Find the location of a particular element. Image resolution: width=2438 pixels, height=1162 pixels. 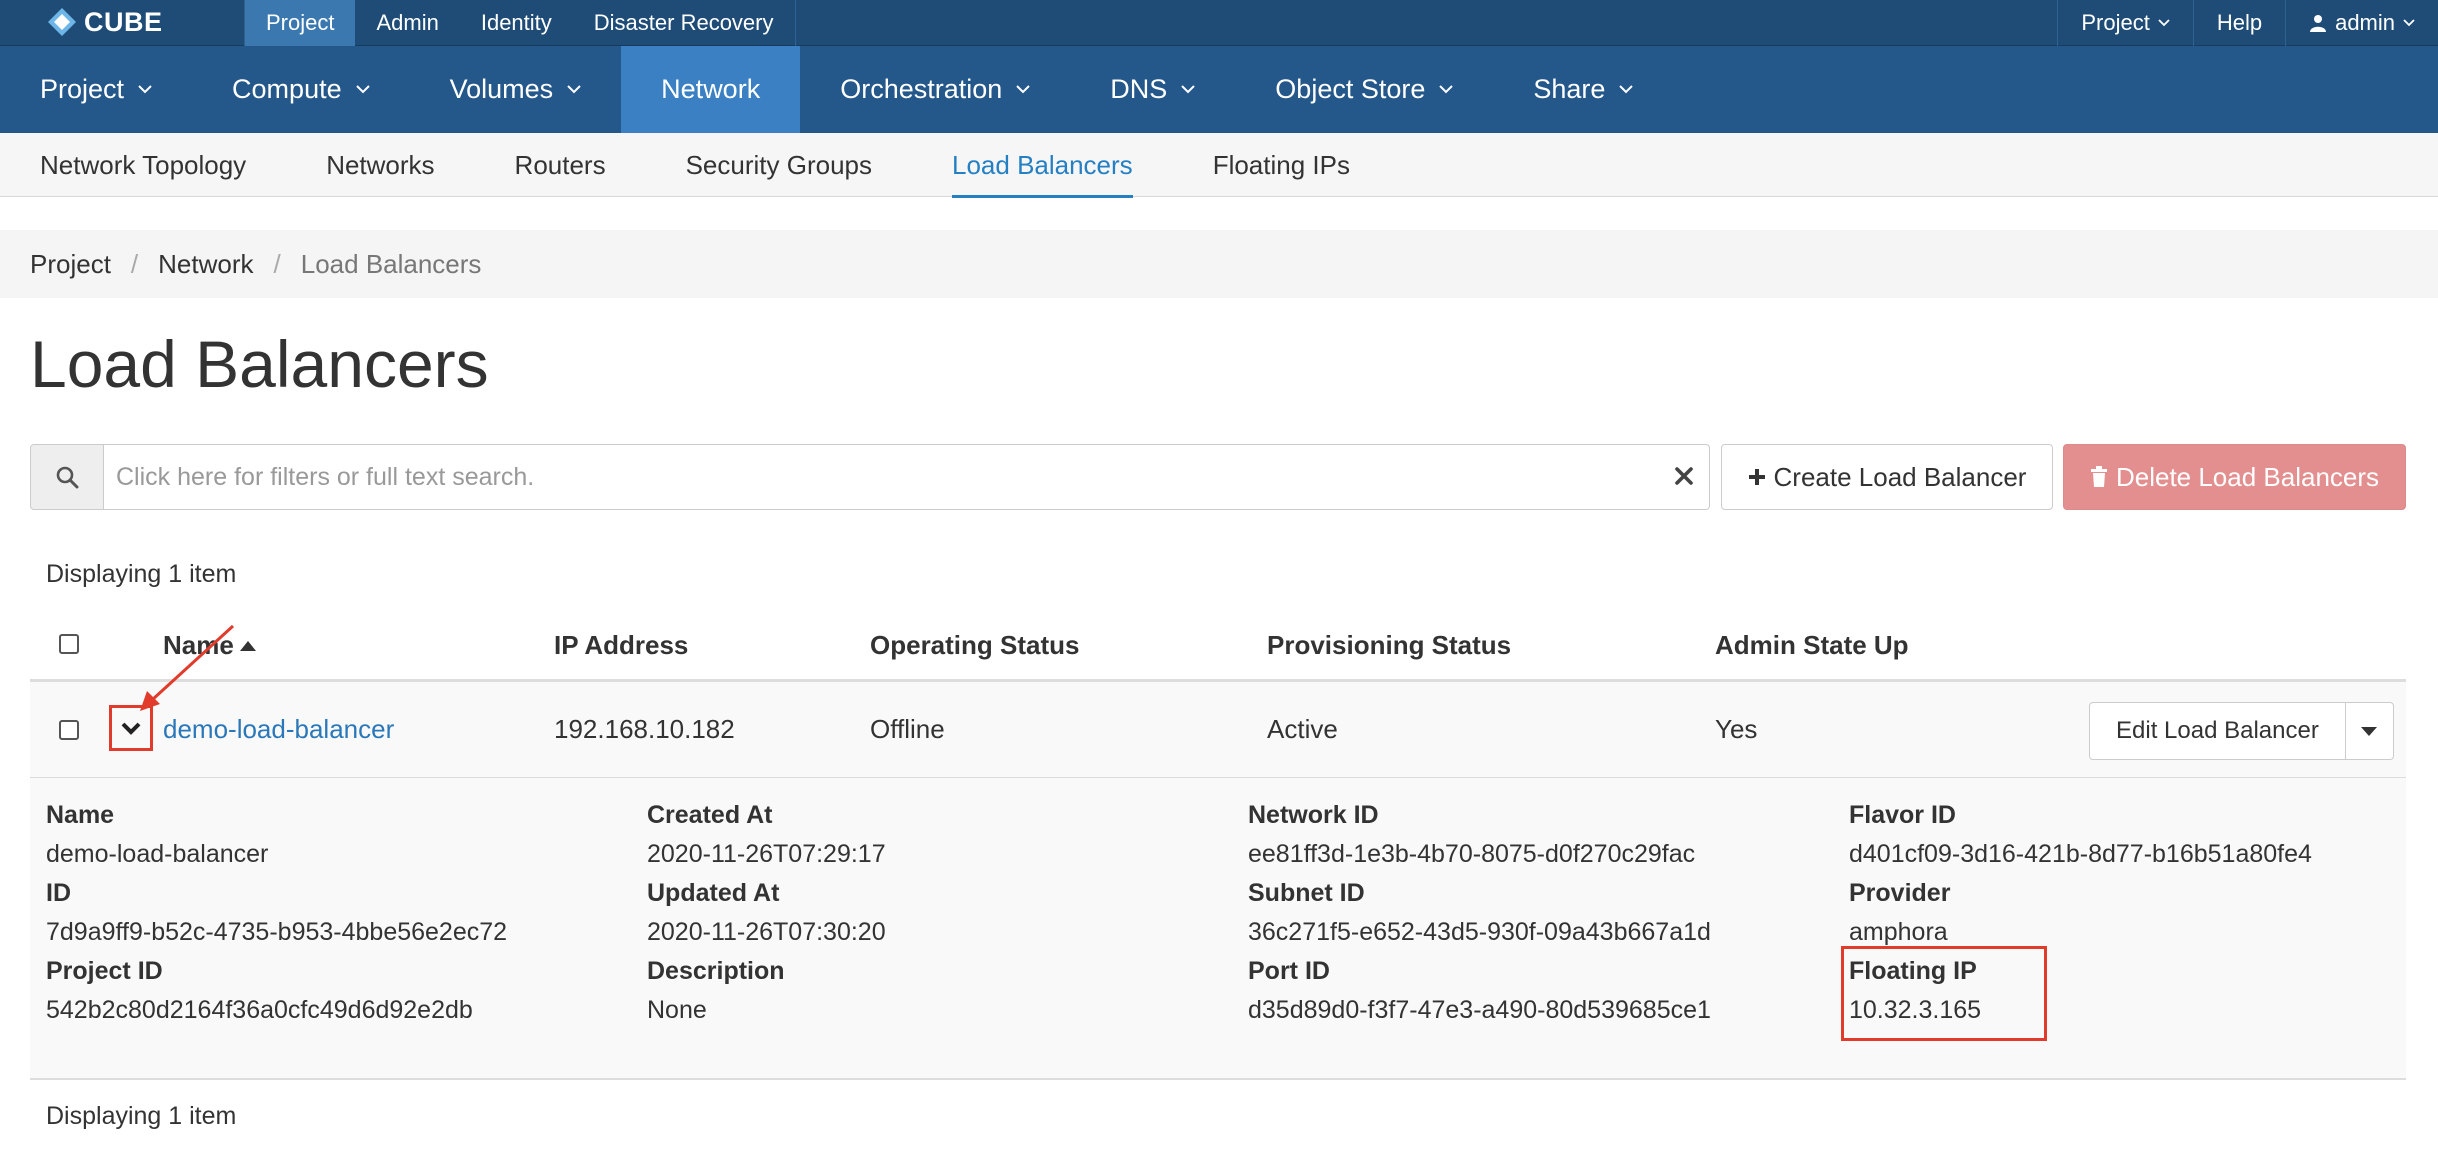

create-load-balancer-button: Create Load Balancer is located at coordinates (1887, 477).